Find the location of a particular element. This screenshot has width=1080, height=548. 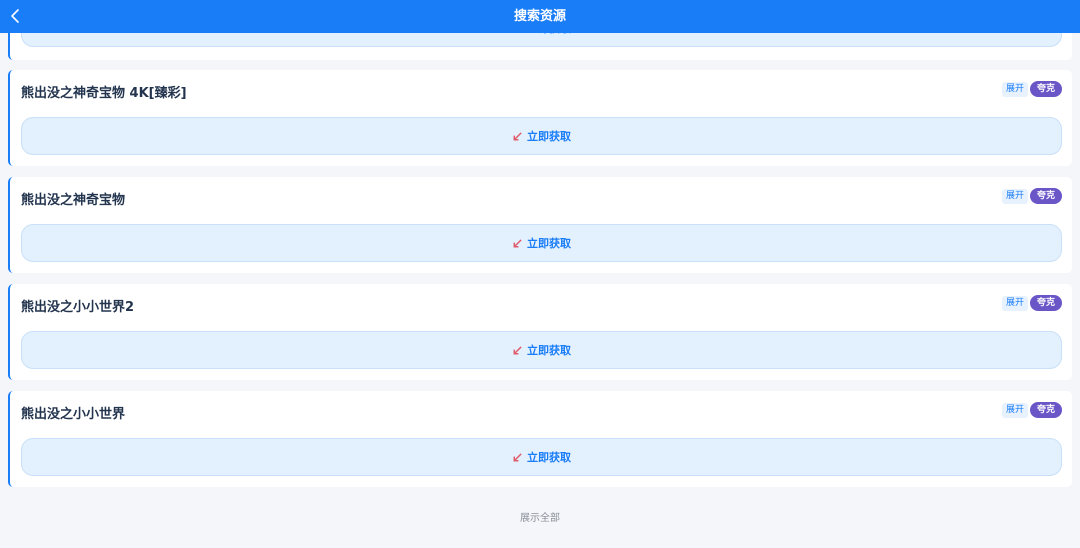

result-title: 熊出没之小小世界 is located at coordinates (73, 414).